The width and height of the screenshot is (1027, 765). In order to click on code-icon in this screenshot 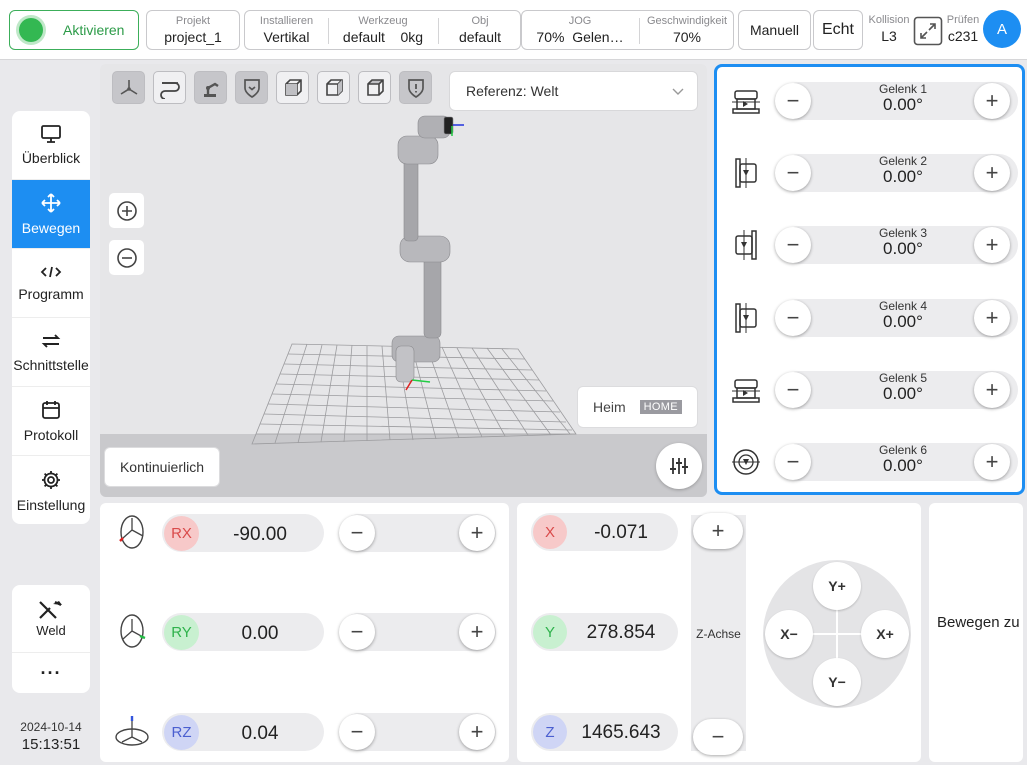, I will do `click(51, 272)`.